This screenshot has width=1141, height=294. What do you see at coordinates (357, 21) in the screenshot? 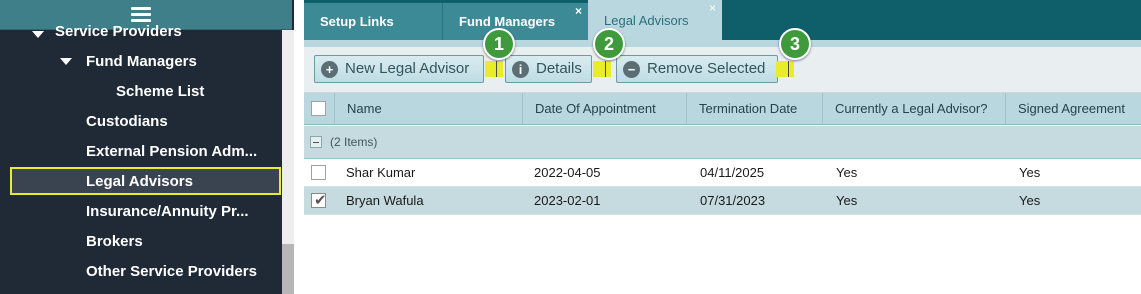
I see `tab-label: Setup Links` at bounding box center [357, 21].